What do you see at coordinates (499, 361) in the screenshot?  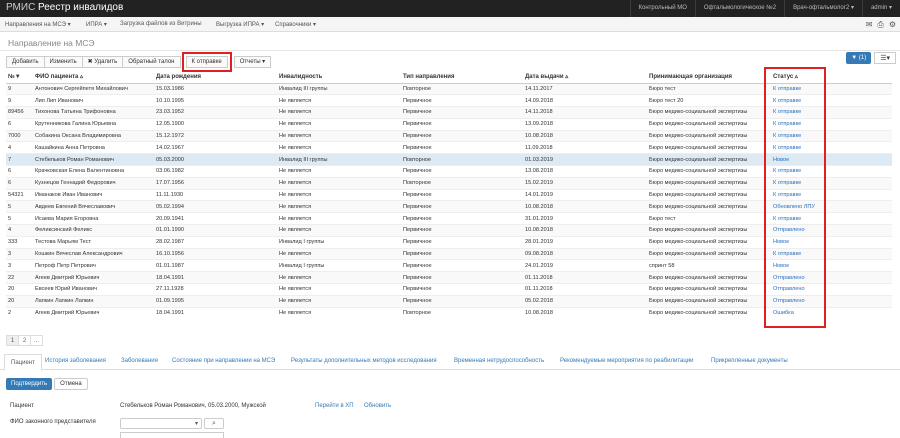 I see `tab-temporary-disability: Временная нетрудоспособность` at bounding box center [499, 361].